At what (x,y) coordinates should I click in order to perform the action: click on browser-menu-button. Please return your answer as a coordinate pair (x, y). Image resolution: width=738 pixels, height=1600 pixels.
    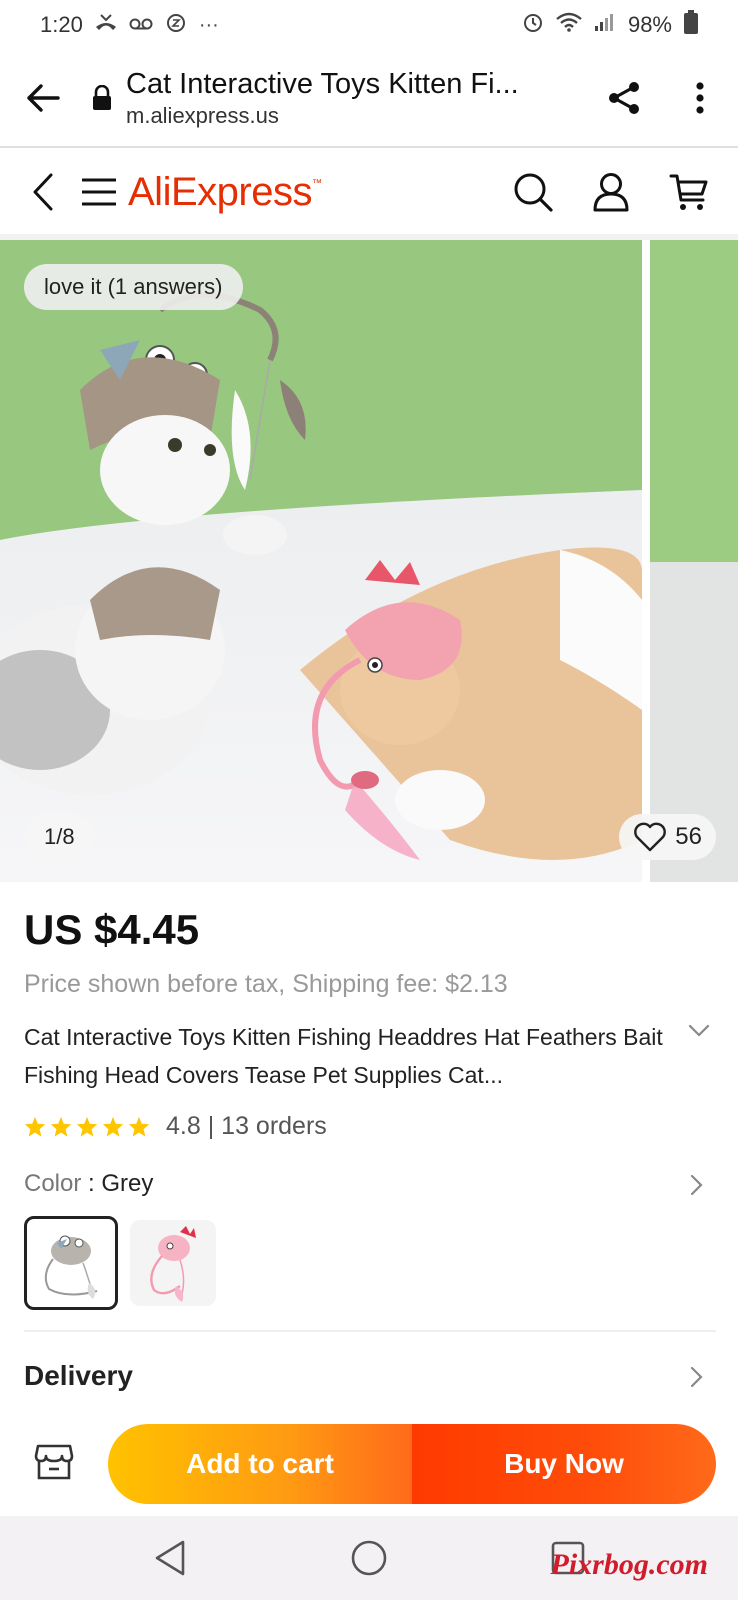
    Looking at the image, I should click on (700, 98).